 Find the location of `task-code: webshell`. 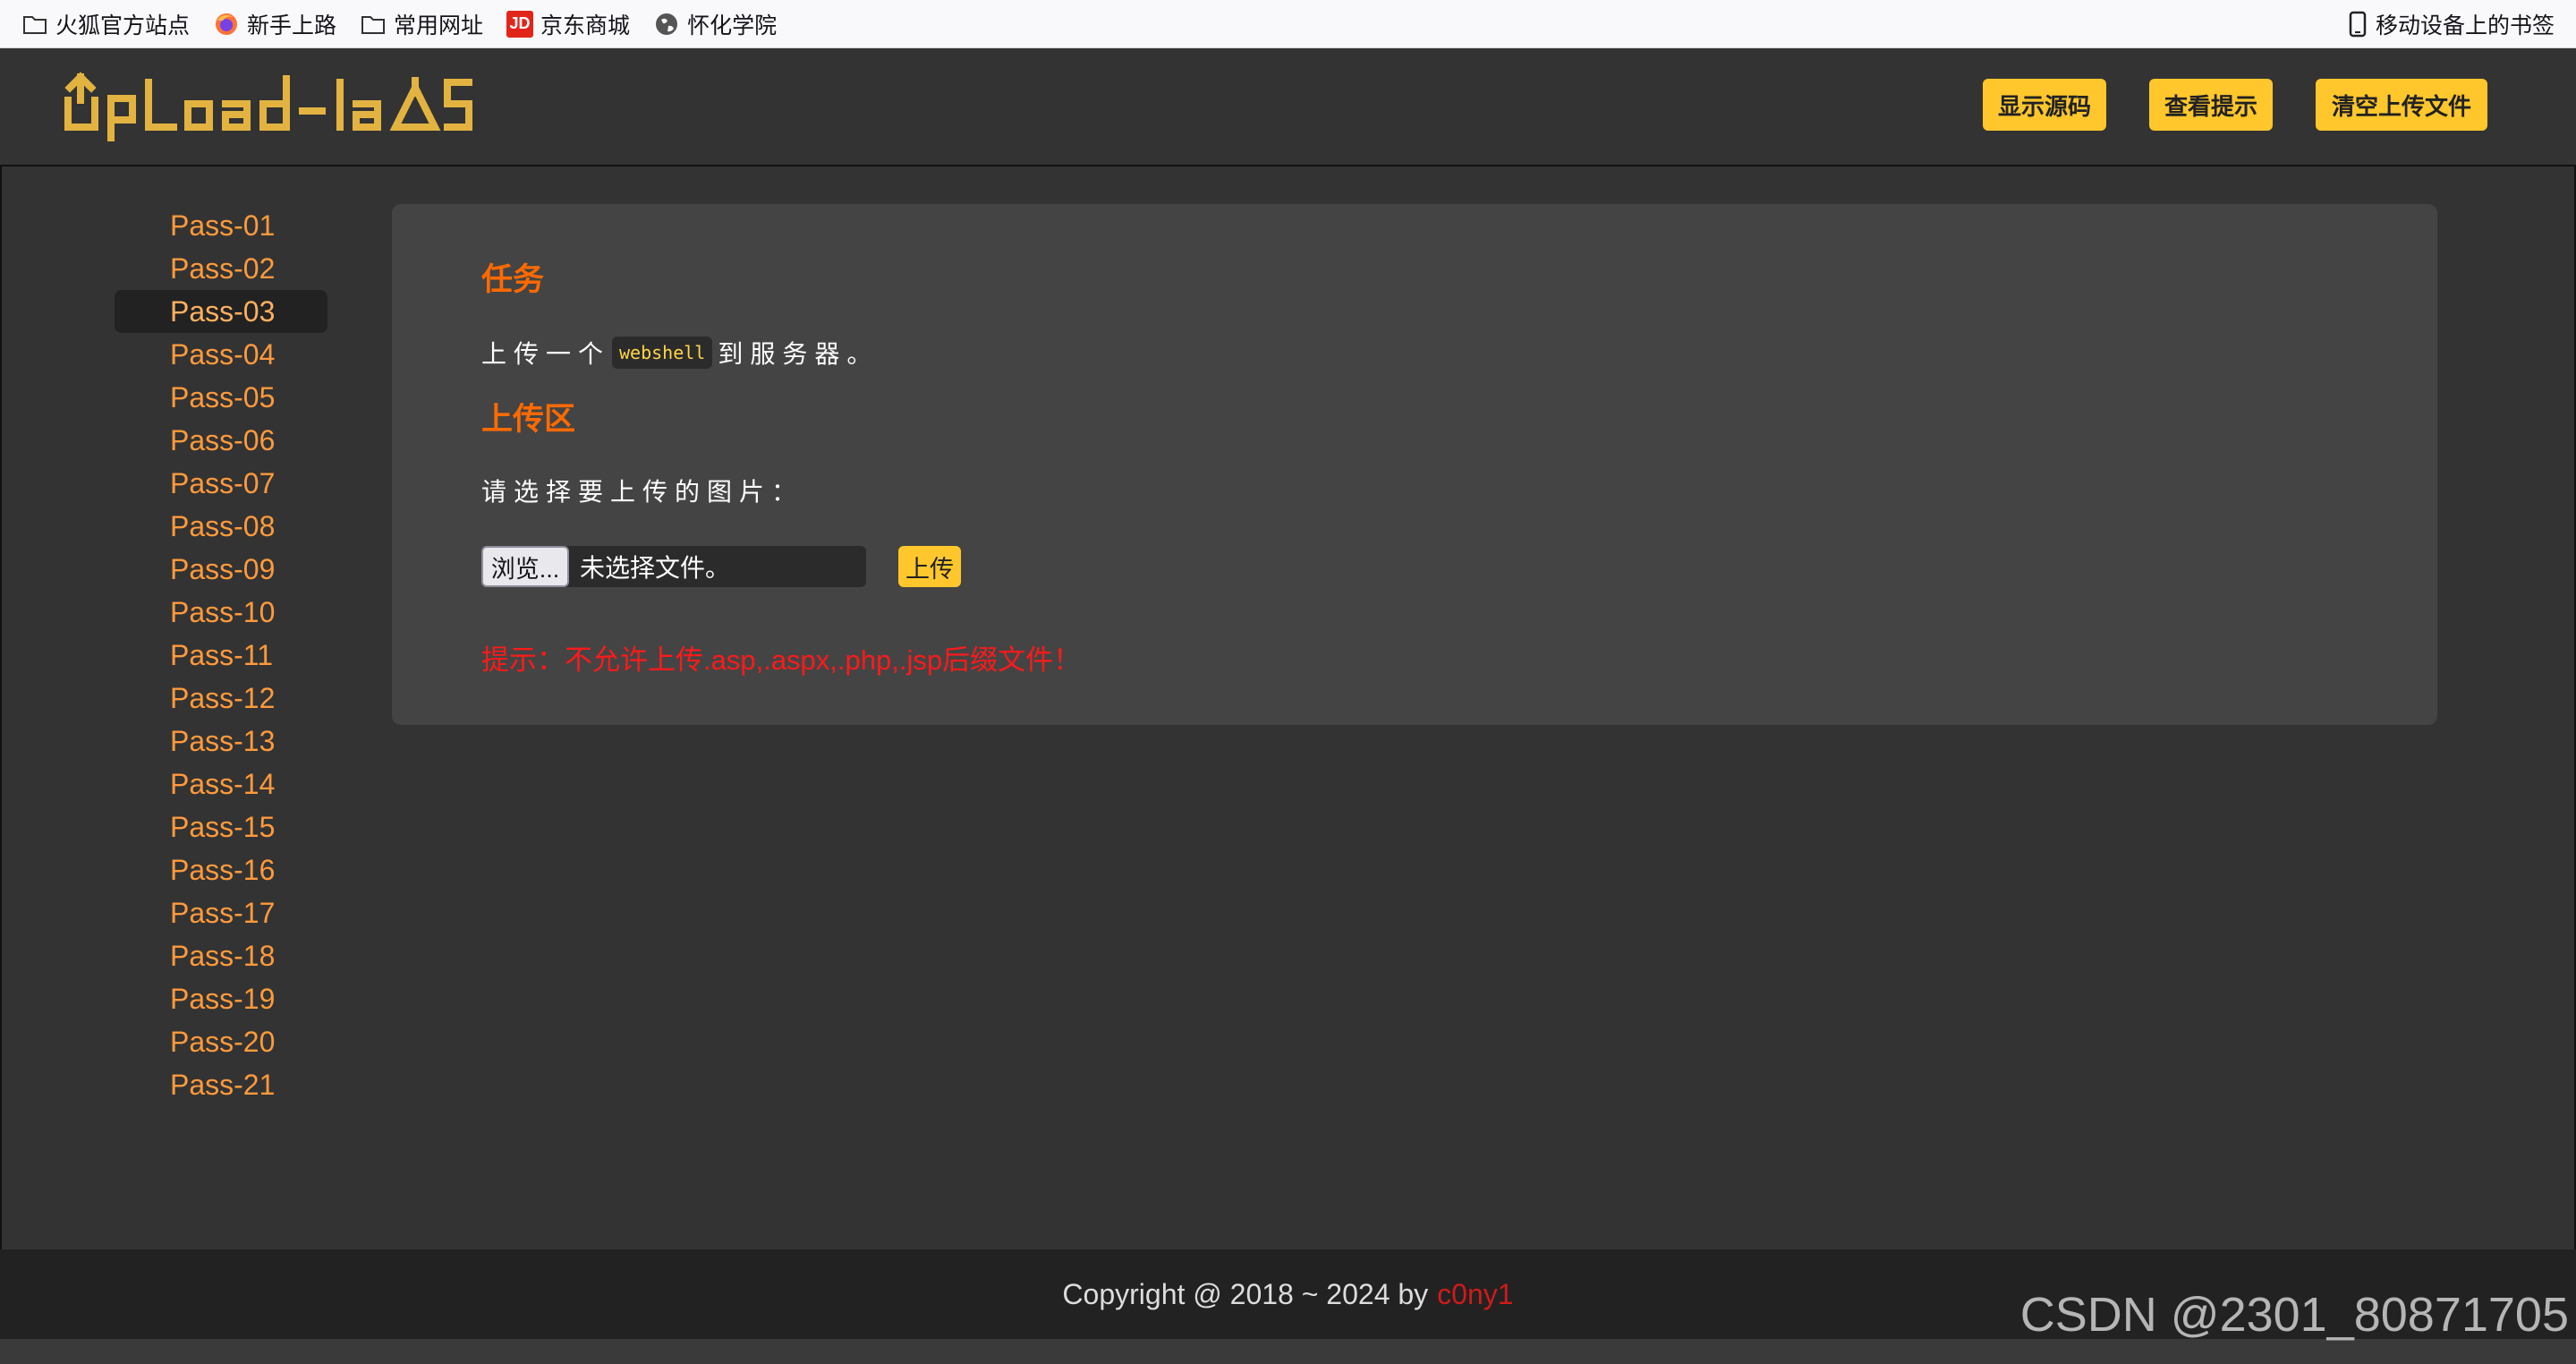

task-code: webshell is located at coordinates (662, 353).